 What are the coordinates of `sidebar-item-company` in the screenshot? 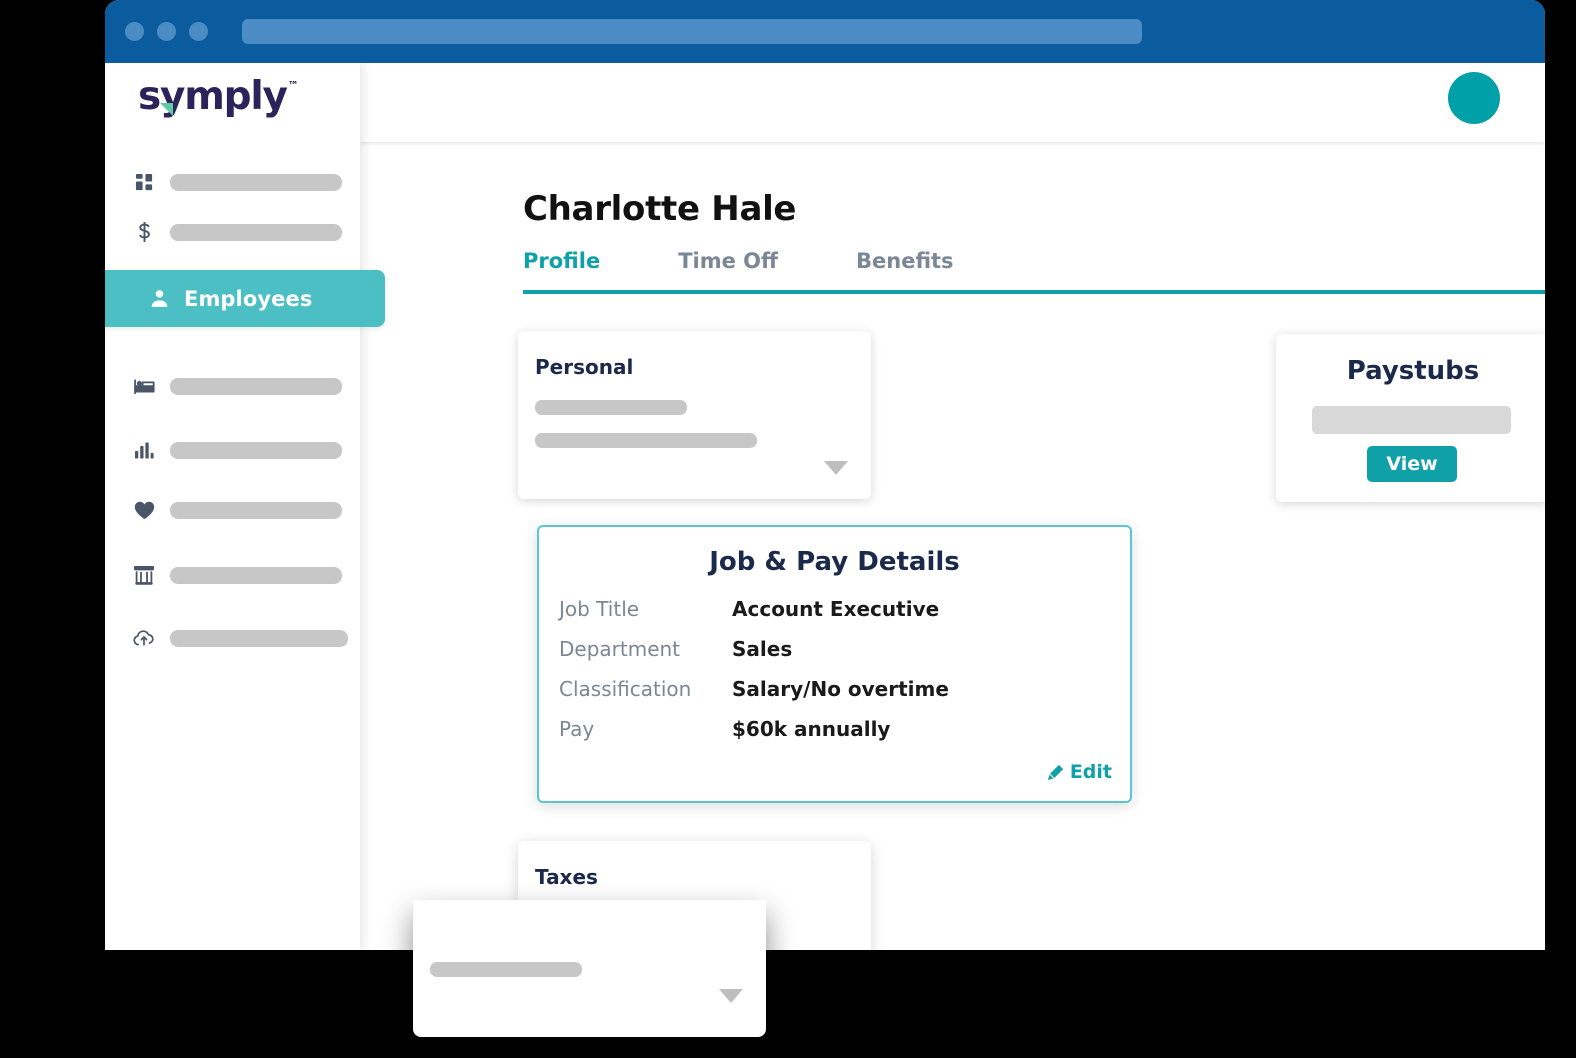 It's located at (232, 575).